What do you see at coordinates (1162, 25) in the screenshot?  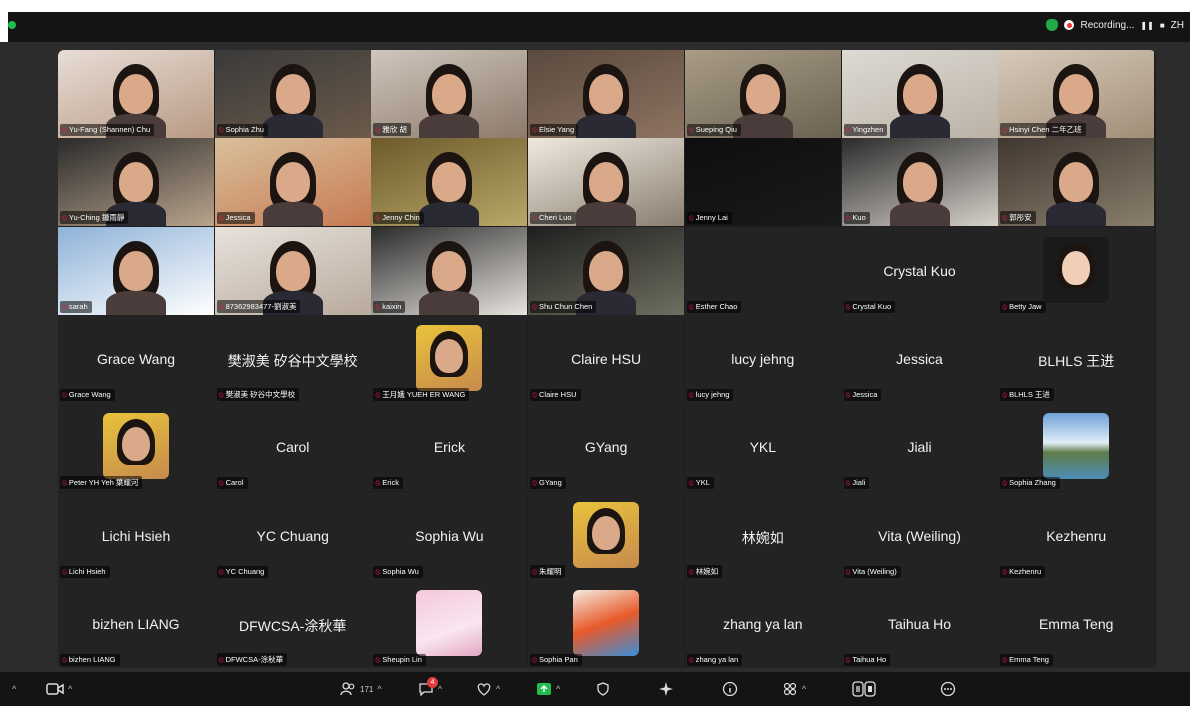 I see `stop-recording-button: ■` at bounding box center [1162, 25].